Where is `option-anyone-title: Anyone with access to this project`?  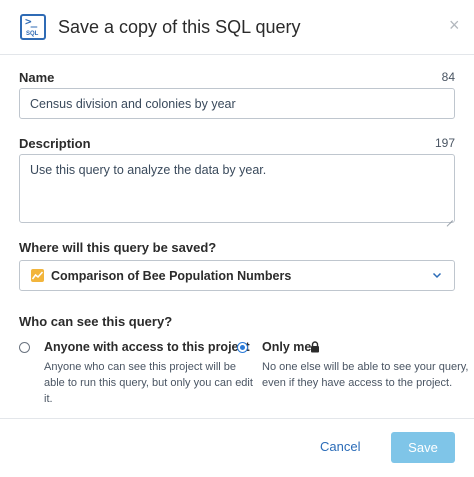 option-anyone-title: Anyone with access to this project is located at coordinates (147, 347).